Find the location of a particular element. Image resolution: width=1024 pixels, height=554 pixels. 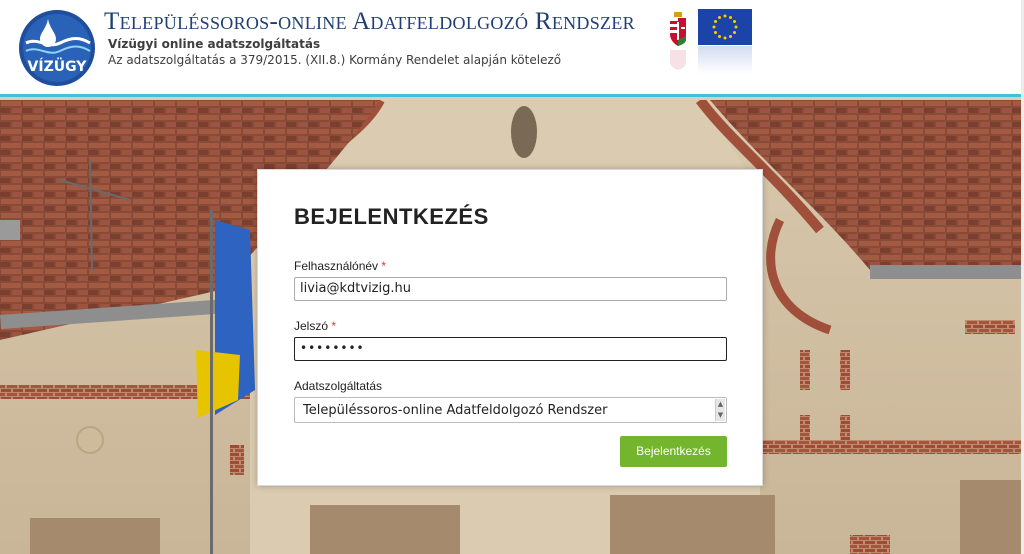

svg-text: VÍZÜGY is located at coordinates (58, 66).